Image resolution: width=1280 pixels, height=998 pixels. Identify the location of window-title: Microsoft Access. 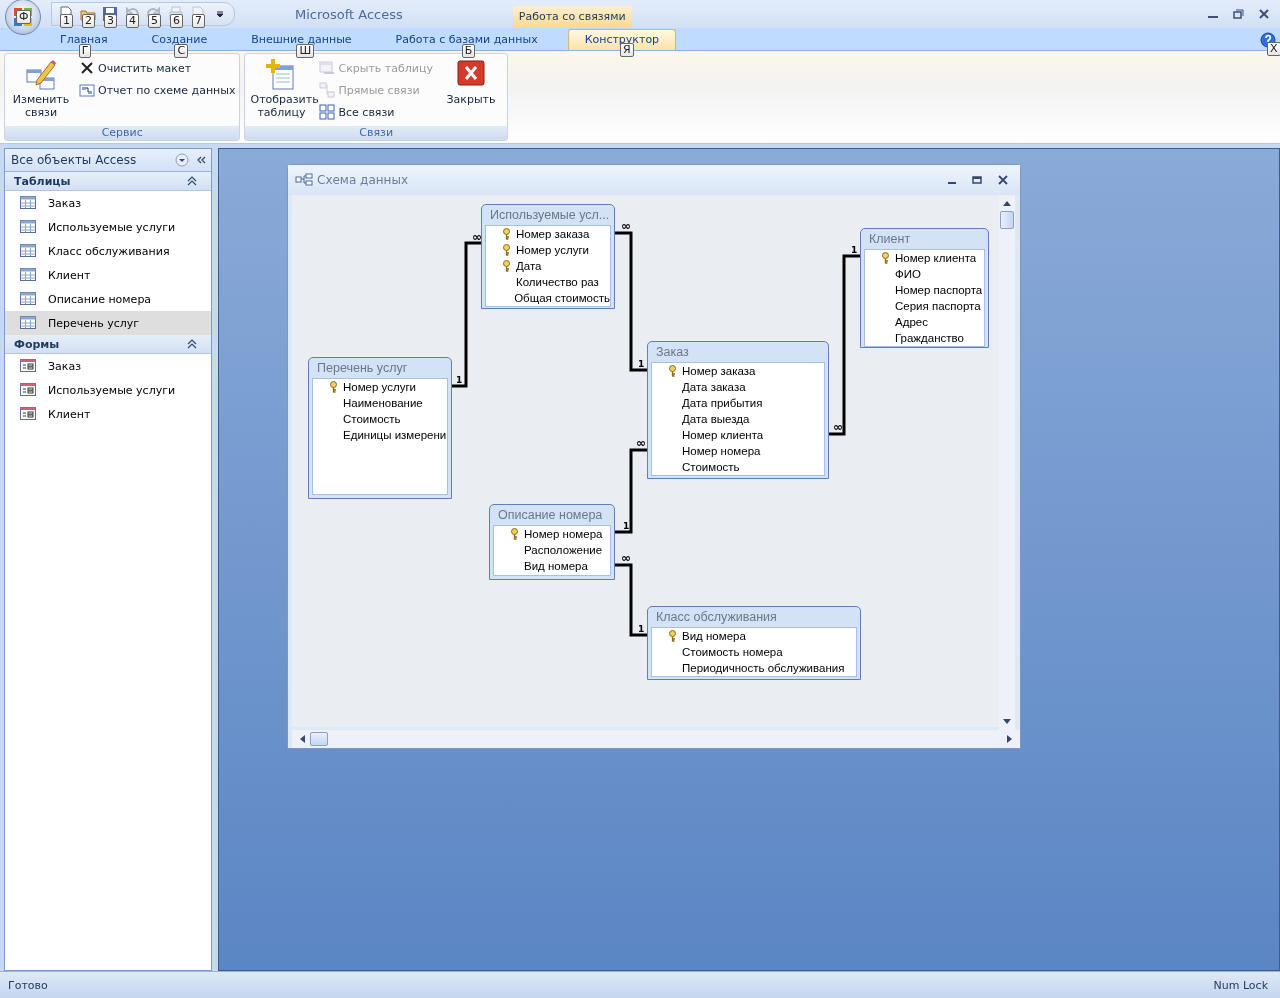
(349, 14).